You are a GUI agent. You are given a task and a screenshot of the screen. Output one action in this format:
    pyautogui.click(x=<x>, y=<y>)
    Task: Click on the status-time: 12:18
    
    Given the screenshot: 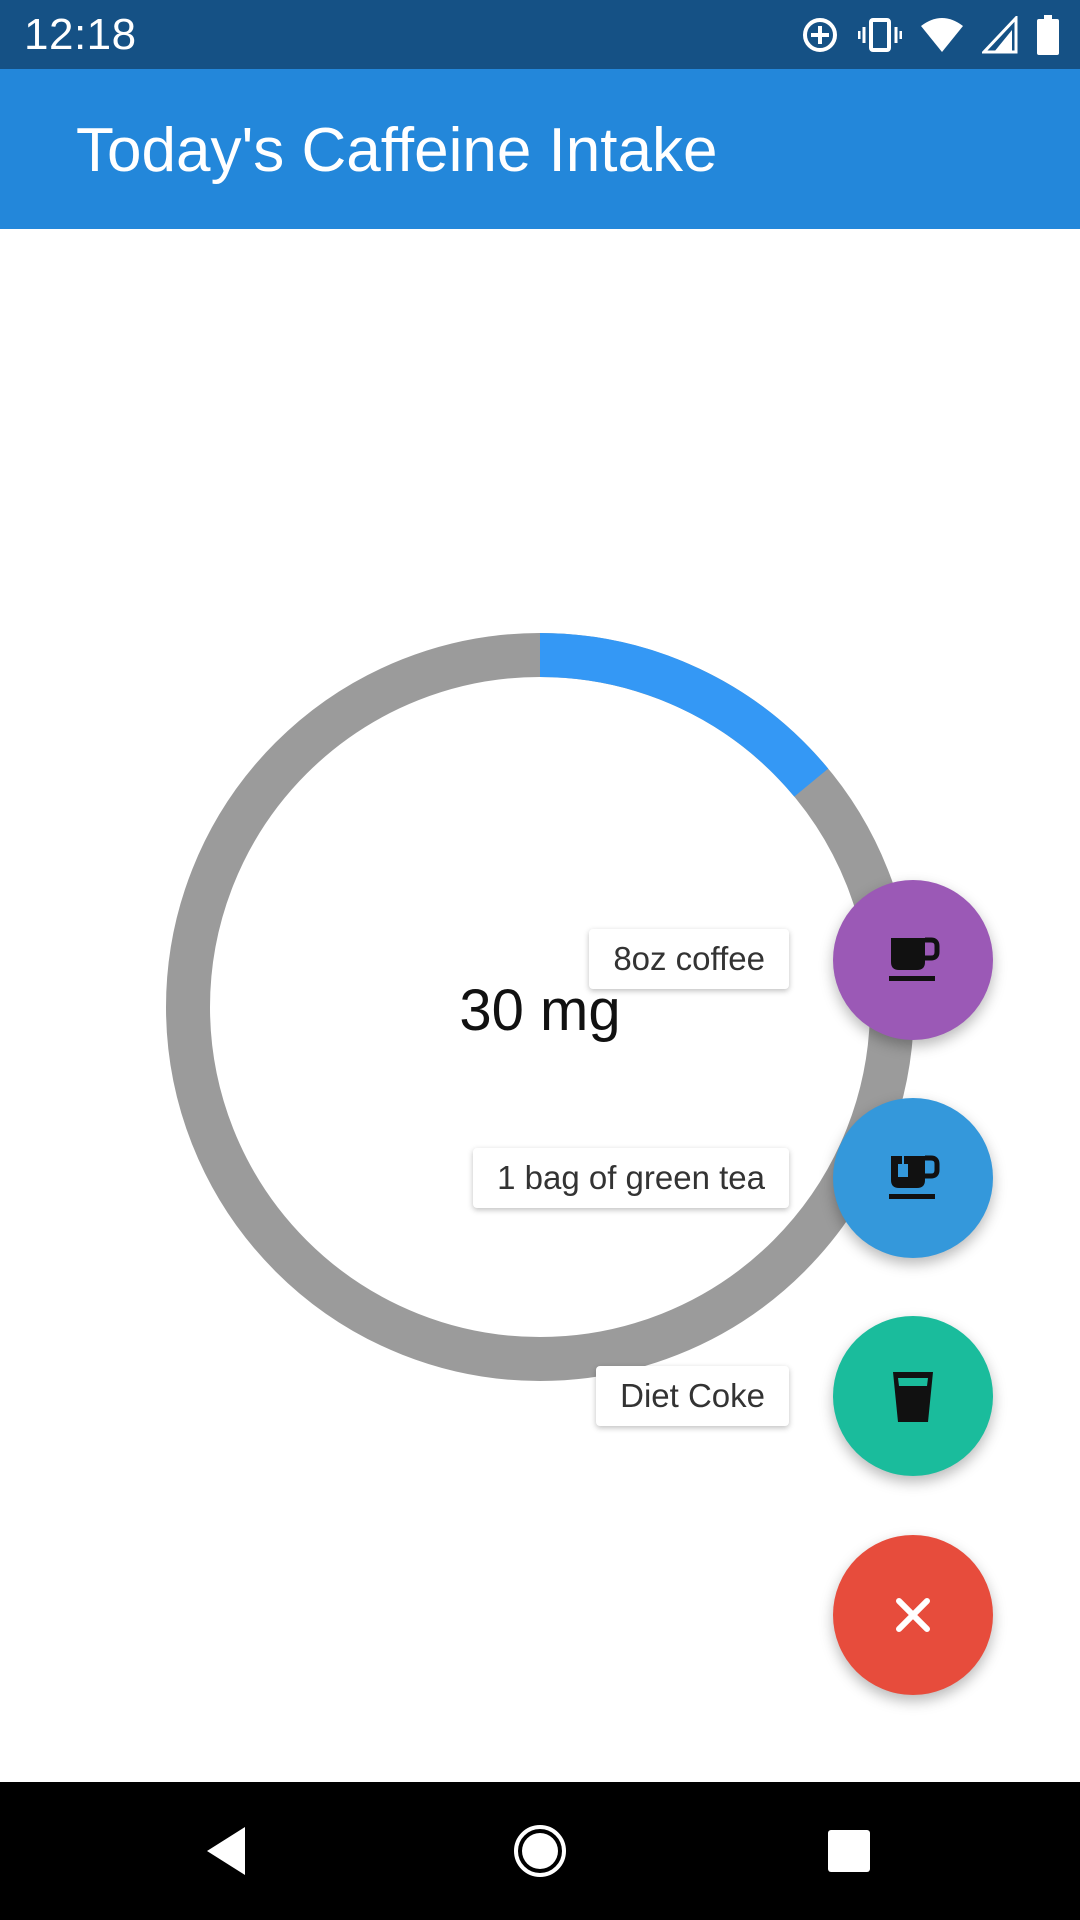 What is the action you would take?
    pyautogui.click(x=80, y=34)
    